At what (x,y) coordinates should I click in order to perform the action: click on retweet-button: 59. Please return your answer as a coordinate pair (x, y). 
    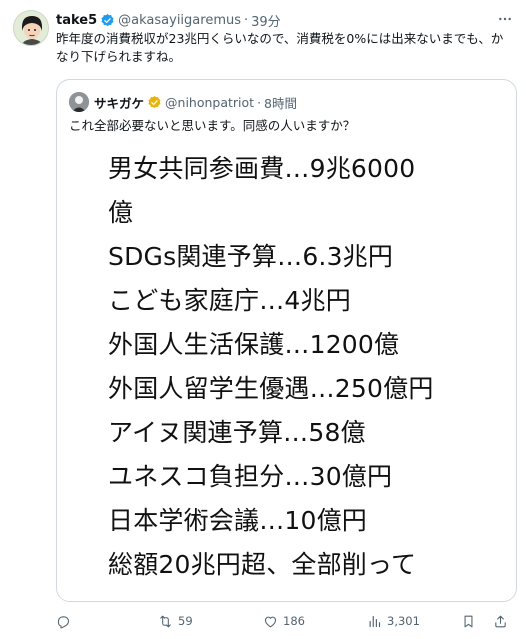
    Looking at the image, I should click on (175, 621).